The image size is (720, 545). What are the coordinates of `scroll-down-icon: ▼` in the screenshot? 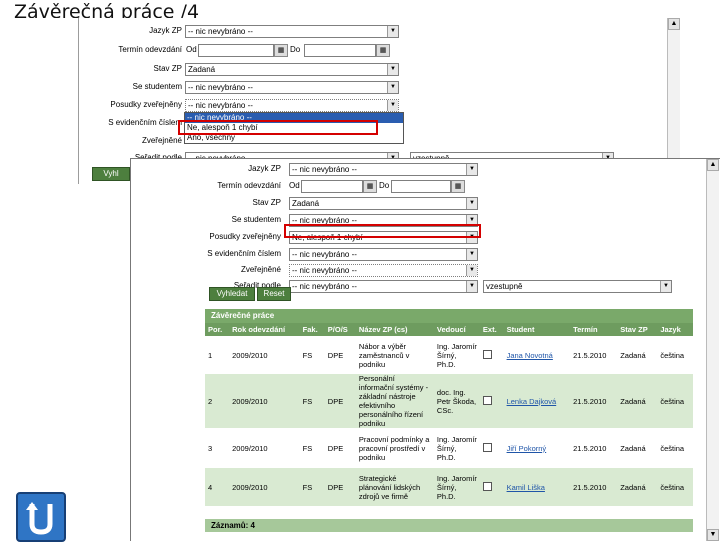 It's located at (713, 535).